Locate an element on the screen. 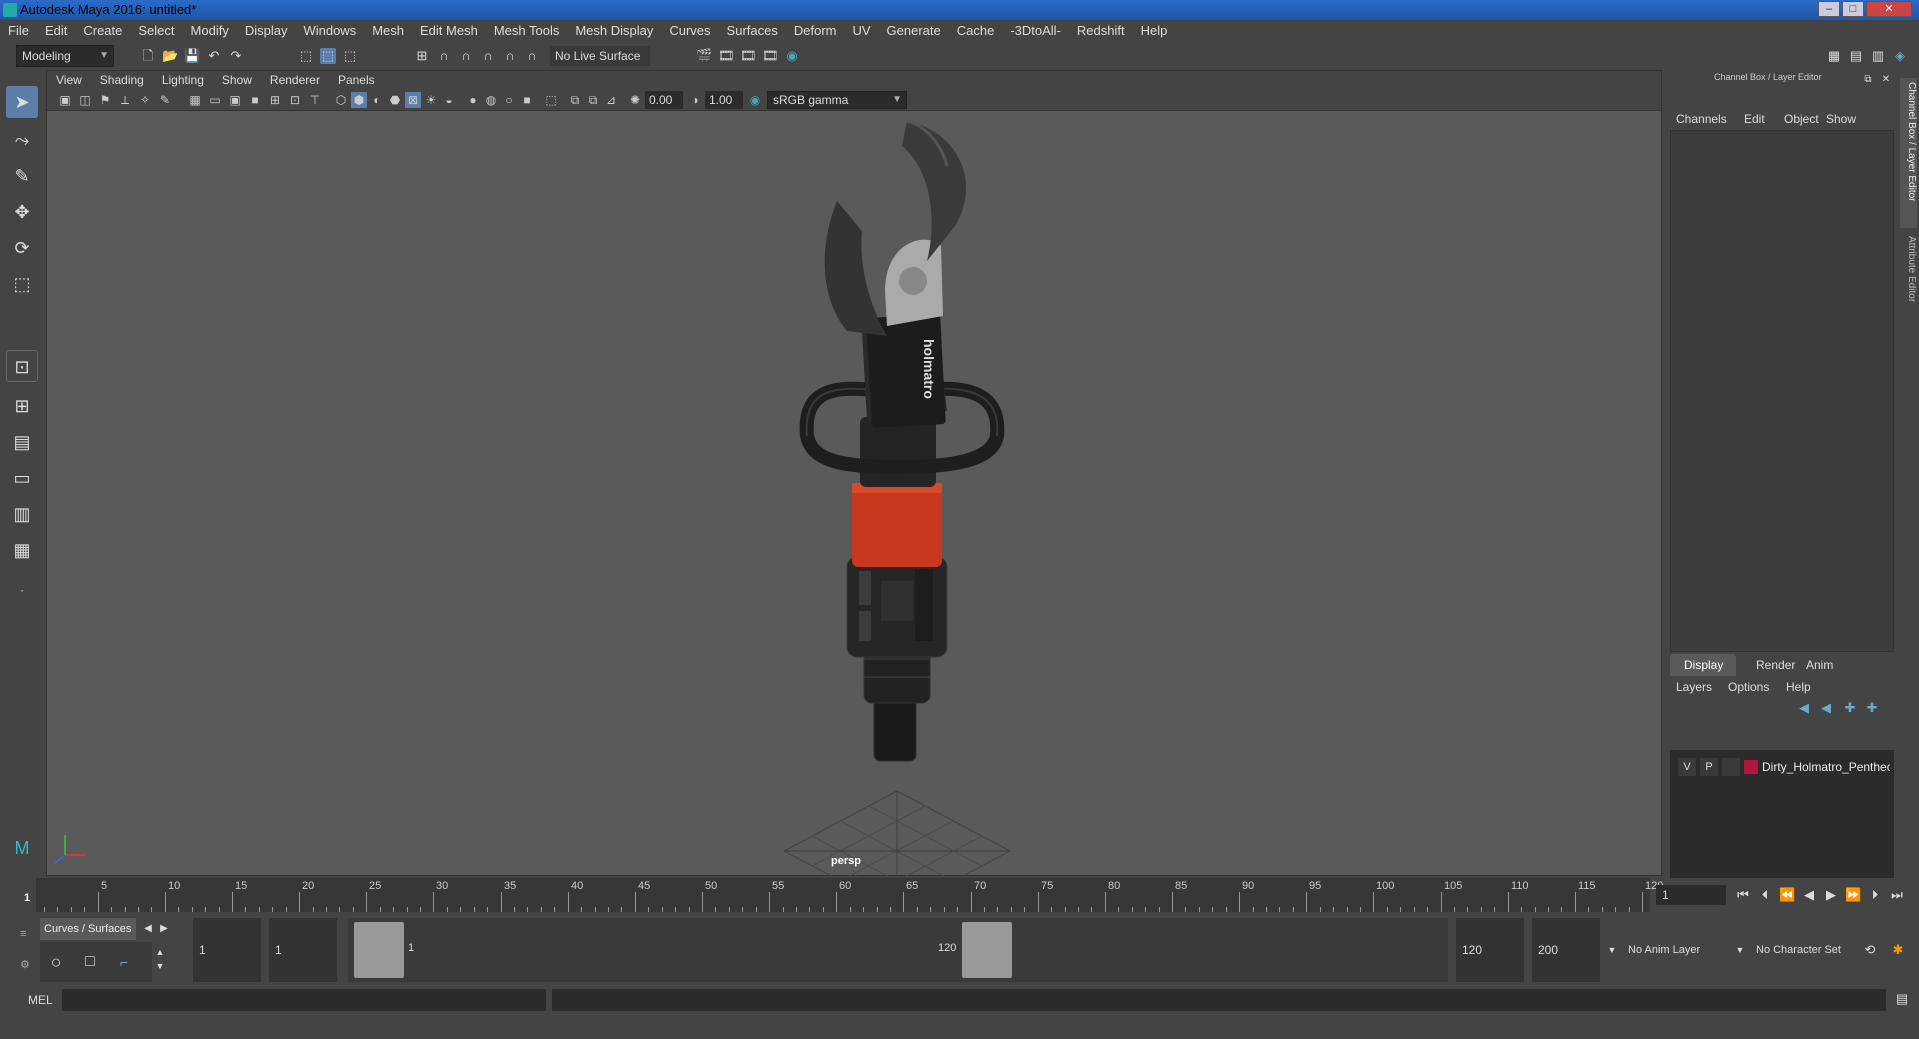 Image resolution: width=1919 pixels, height=1039 pixels. save-scene-icon: 💾 is located at coordinates (192, 56).